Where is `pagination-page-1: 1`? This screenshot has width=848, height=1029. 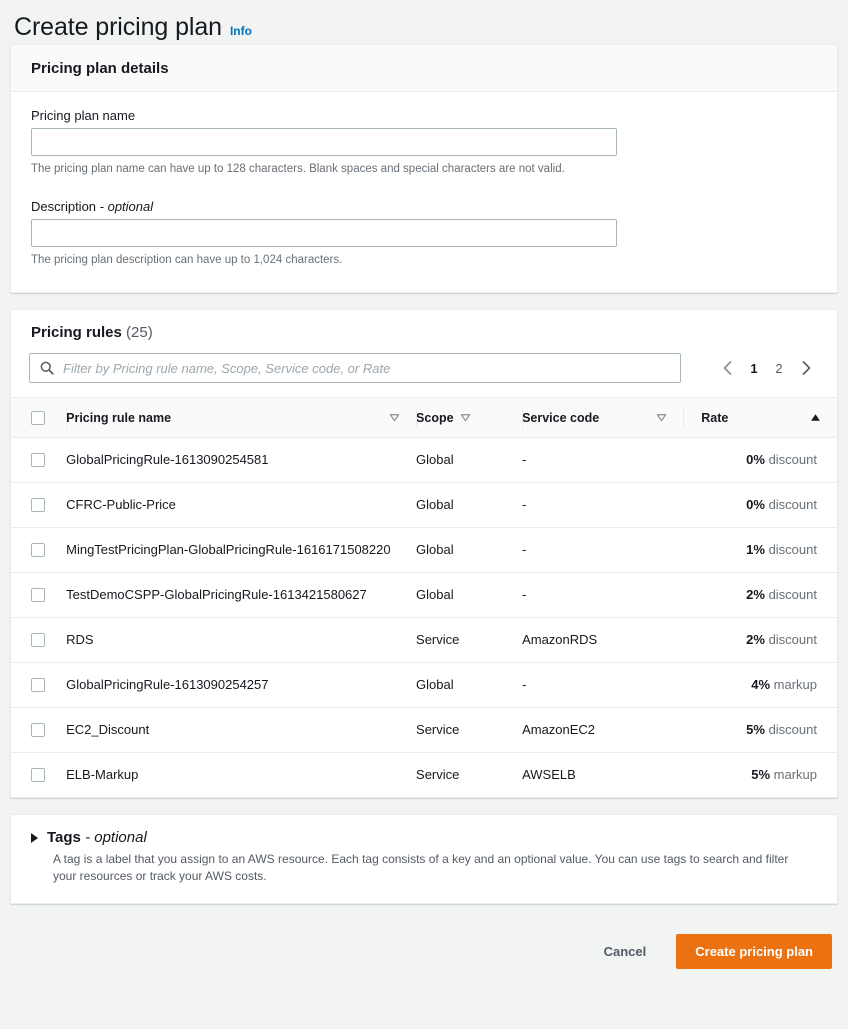
pagination-page-1: 1 is located at coordinates (754, 368).